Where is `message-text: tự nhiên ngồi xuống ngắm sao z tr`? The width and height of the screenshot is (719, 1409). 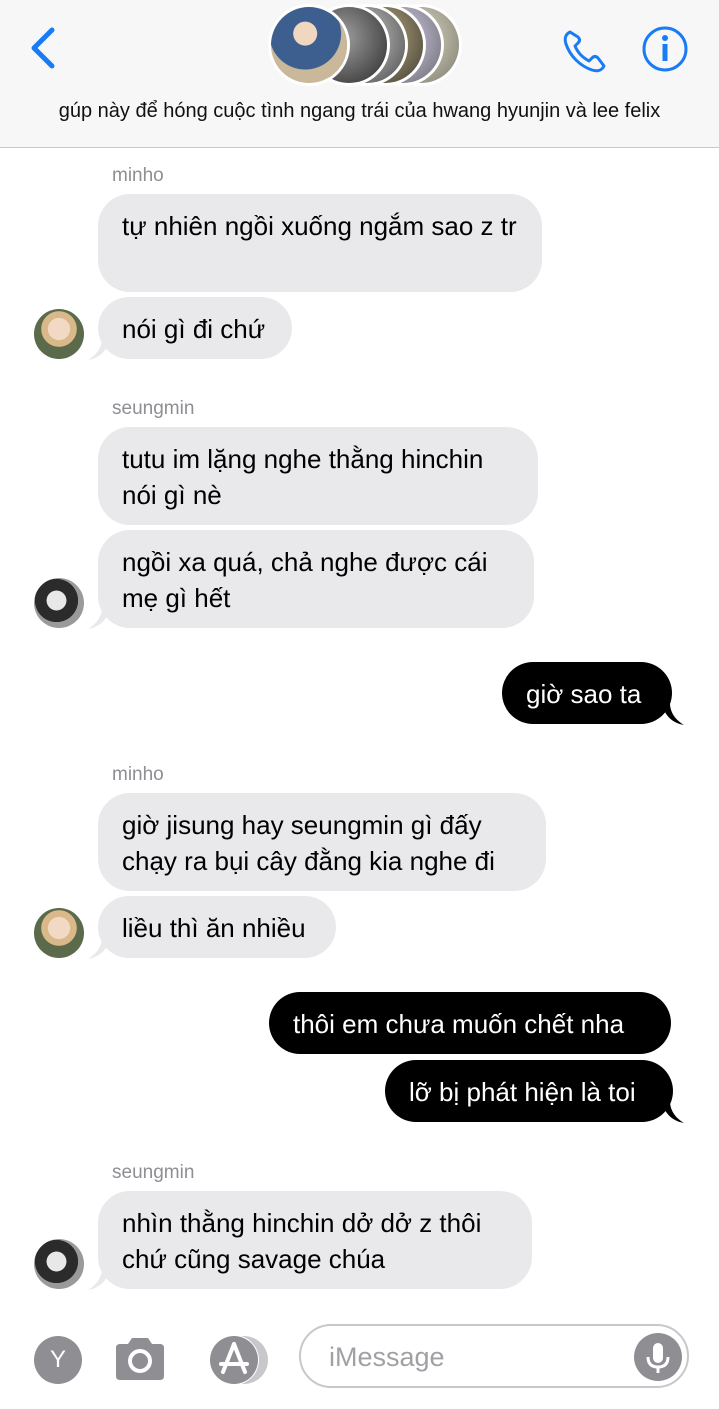 message-text: tự nhiên ngồi xuống ngắm sao z tr is located at coordinates (319, 226).